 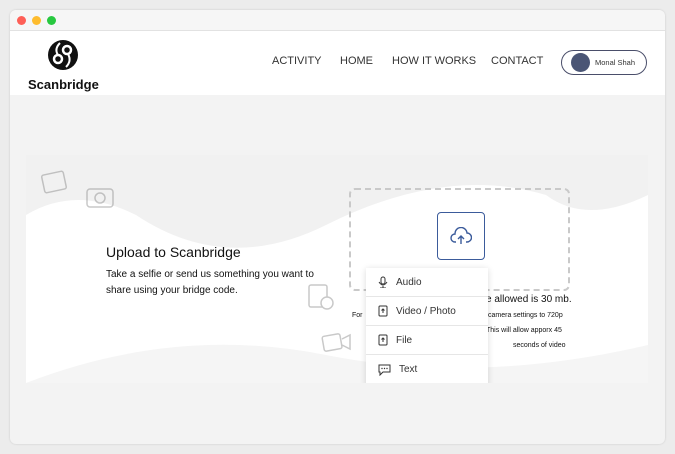 I want to click on menu-item-text: Text, so click(x=427, y=369).